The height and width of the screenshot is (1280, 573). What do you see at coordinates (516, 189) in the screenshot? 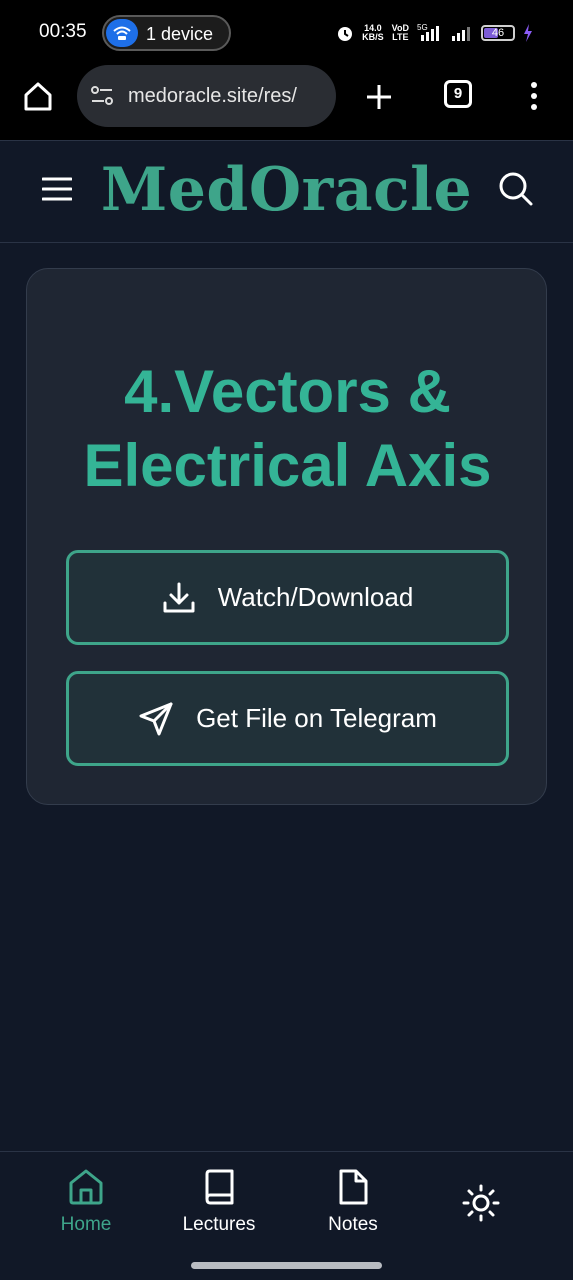
I see `search-icon` at bounding box center [516, 189].